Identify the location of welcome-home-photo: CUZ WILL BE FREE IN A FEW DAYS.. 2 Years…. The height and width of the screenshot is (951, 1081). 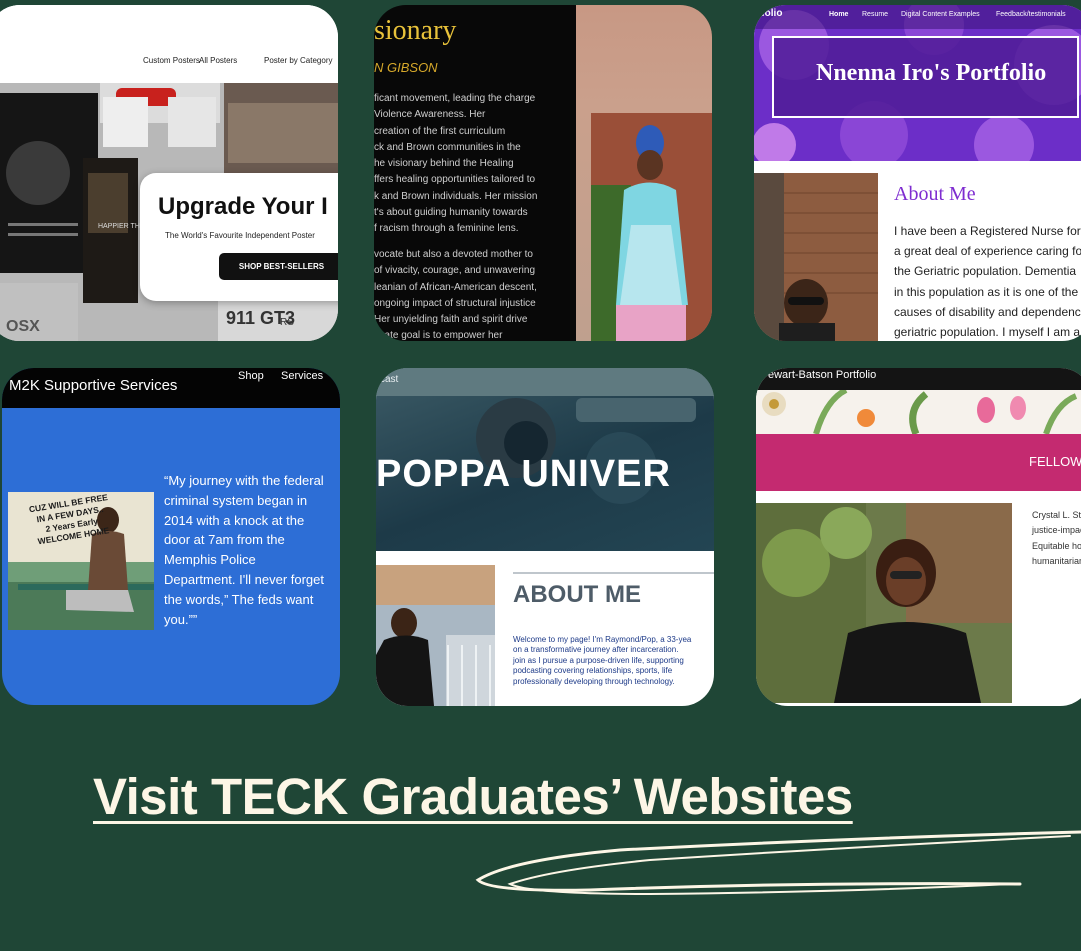
(81, 561).